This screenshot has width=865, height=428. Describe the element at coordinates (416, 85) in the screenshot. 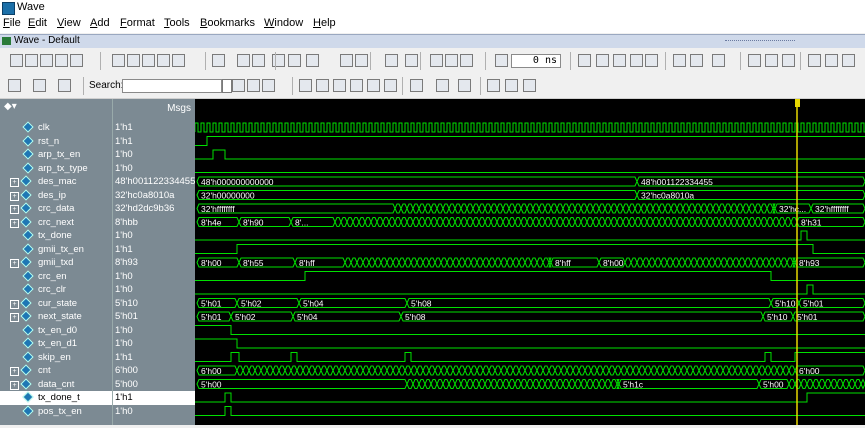

I see `cursor-icon` at that location.